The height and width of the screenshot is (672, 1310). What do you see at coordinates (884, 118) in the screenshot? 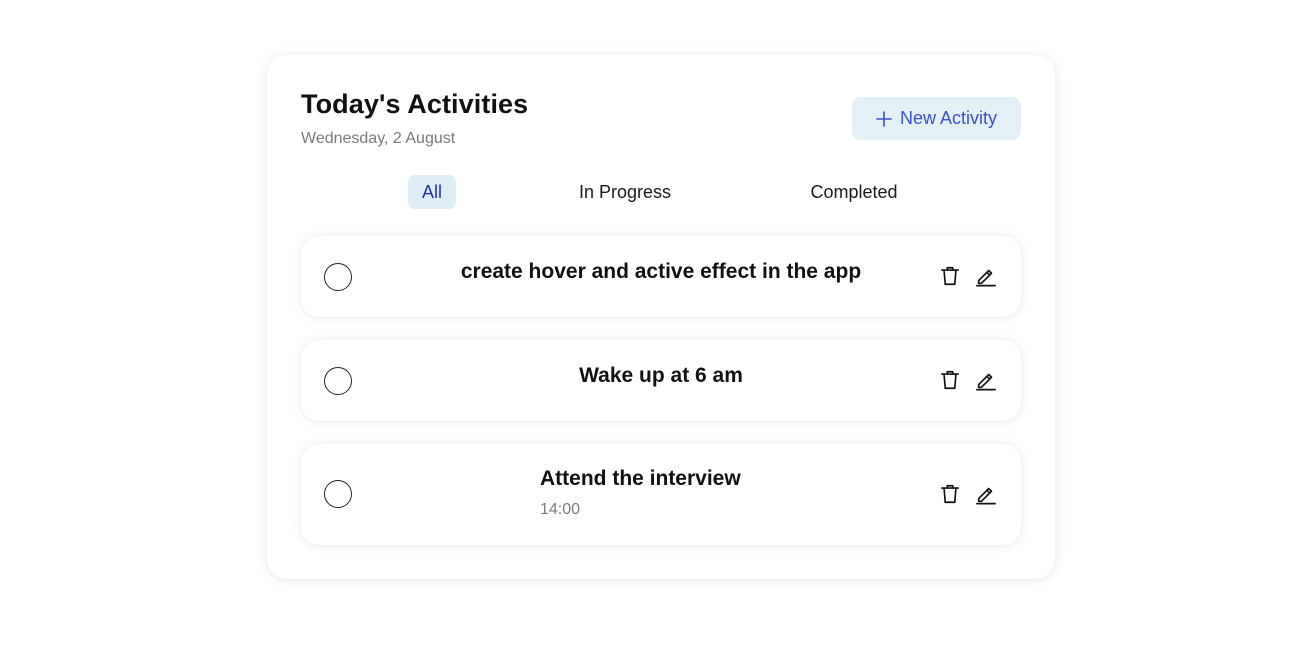
I see `plus-icon` at bounding box center [884, 118].